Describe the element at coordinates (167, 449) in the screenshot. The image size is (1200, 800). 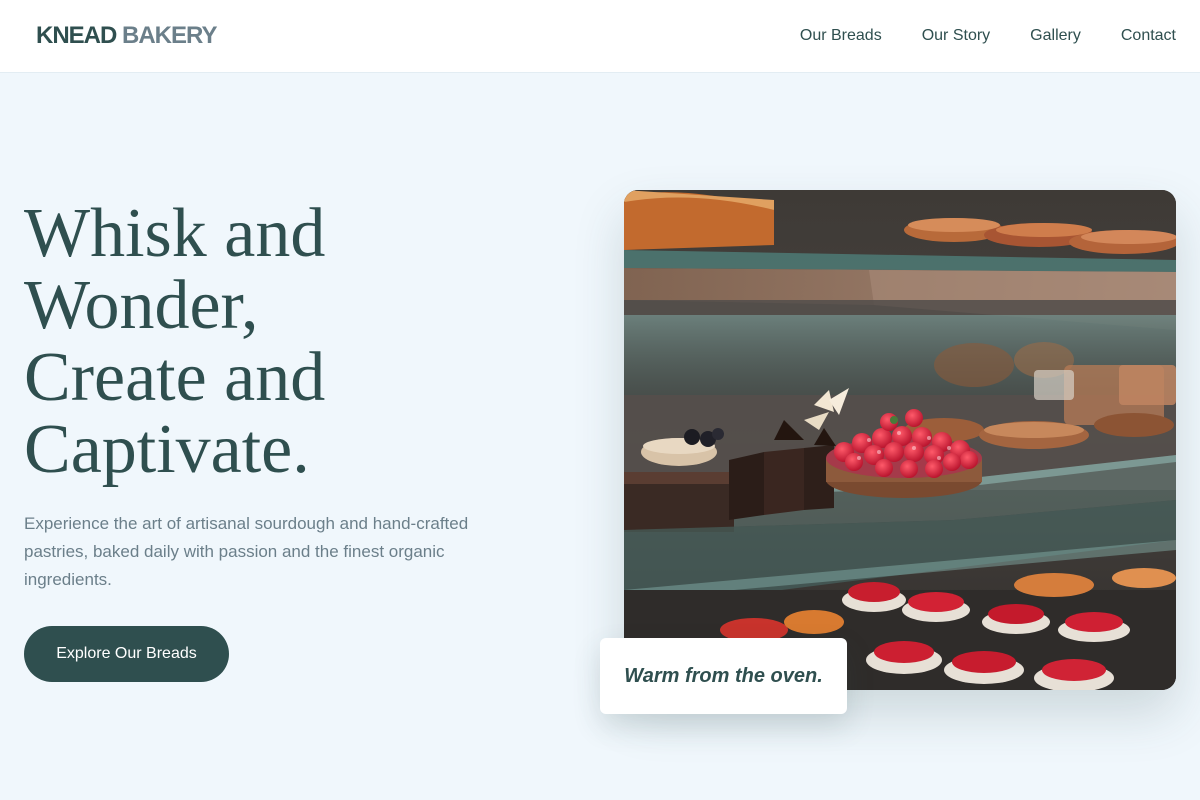
I see `hero-title-line-4: Captivate.` at that location.